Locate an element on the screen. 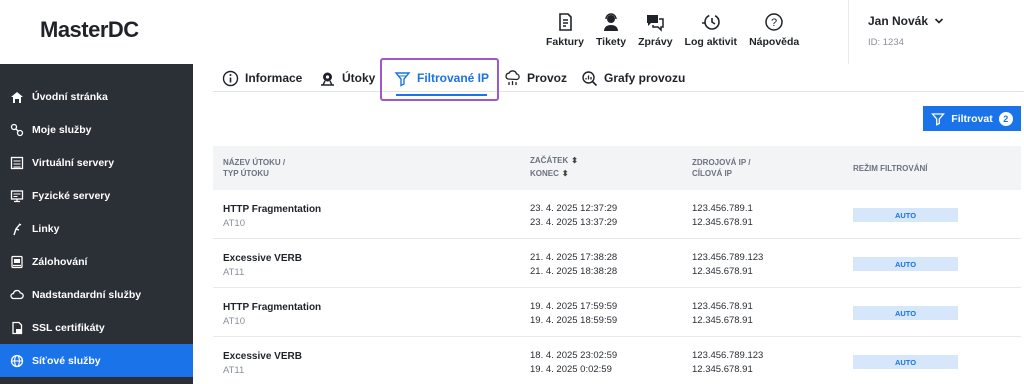 The width and height of the screenshot is (1024, 384). ssl-icon is located at coordinates (17, 327).